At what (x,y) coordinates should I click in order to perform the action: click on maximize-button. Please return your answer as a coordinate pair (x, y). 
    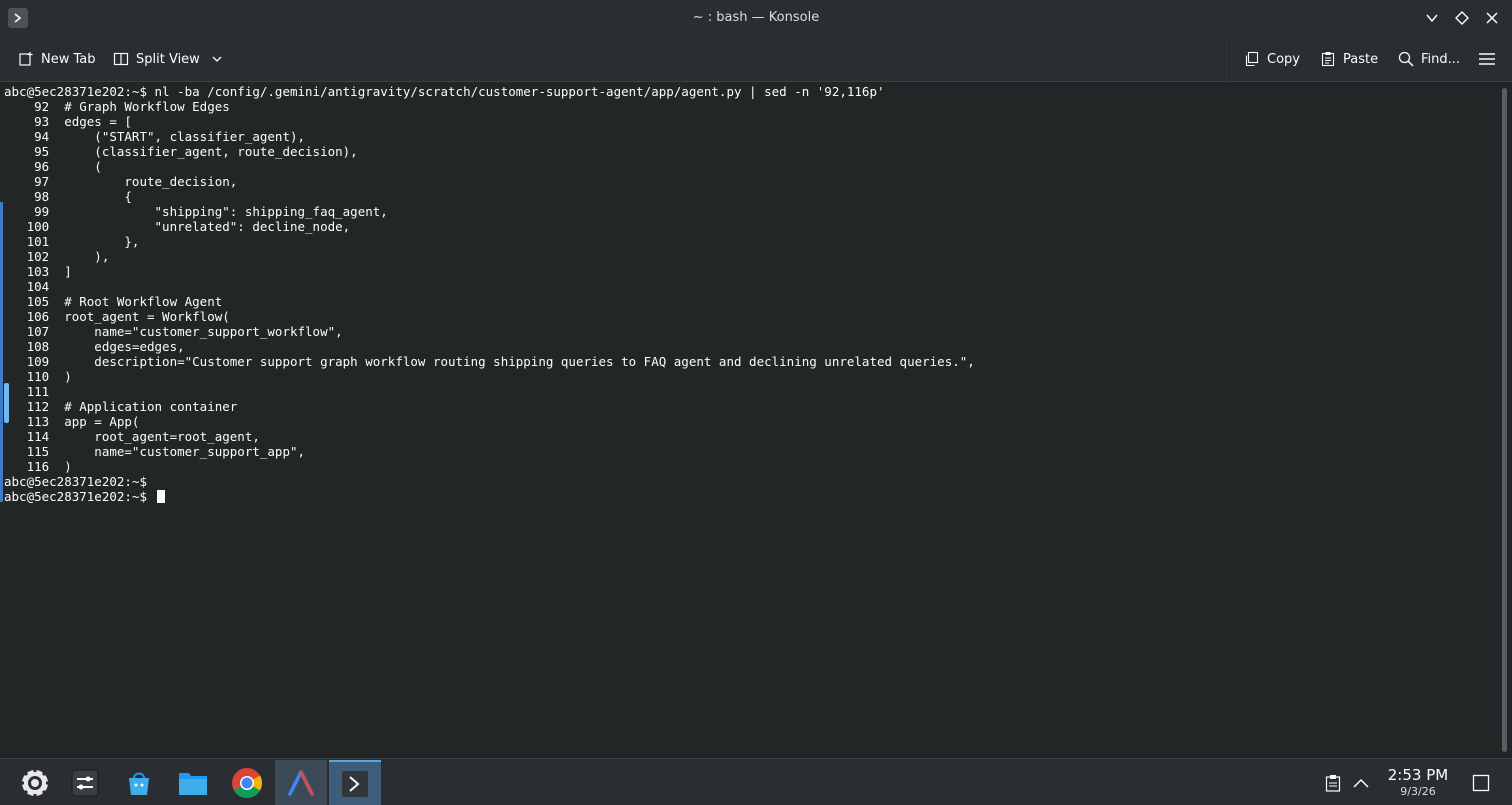
    Looking at the image, I should click on (1462, 18).